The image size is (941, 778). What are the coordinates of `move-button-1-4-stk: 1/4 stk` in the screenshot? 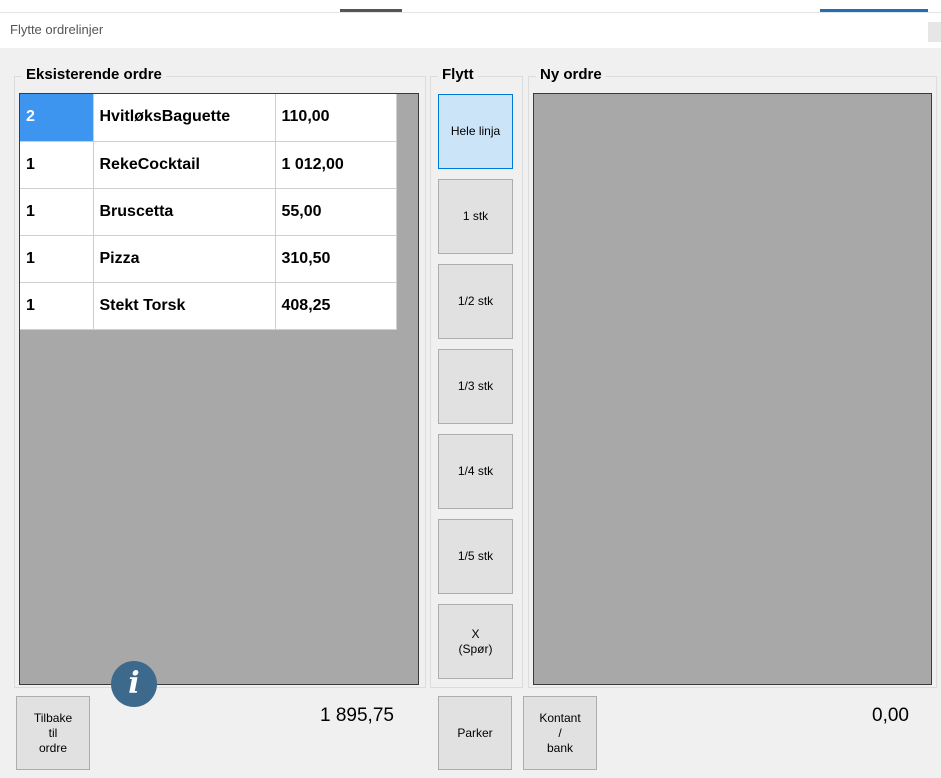 It's located at (475, 471).